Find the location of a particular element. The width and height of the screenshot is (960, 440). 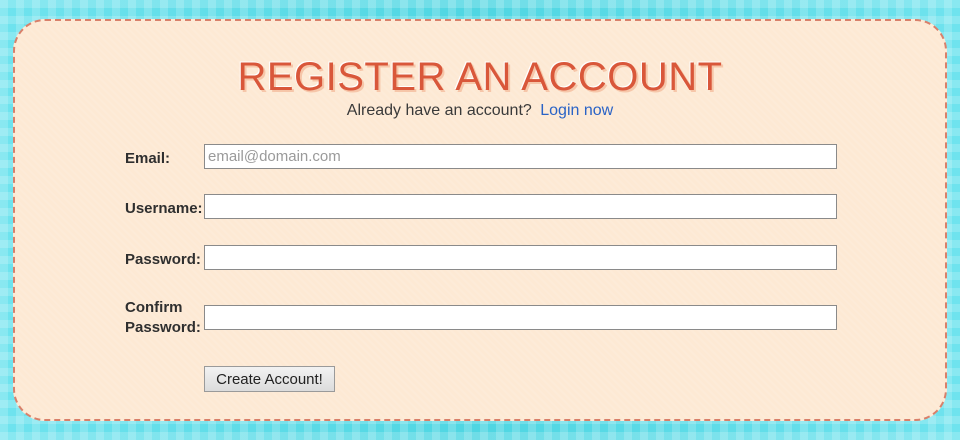

password-field is located at coordinates (520, 257).